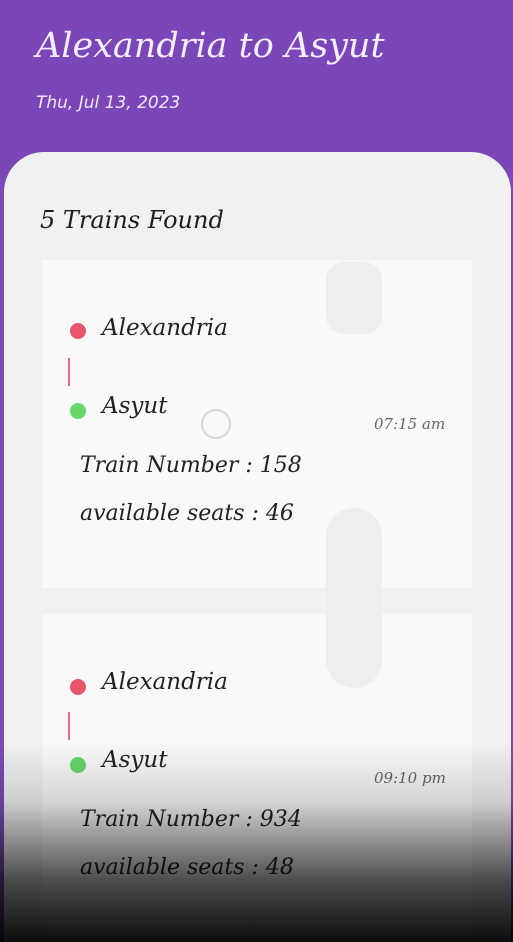  I want to click on available-seats: available seats : 48, so click(187, 867).